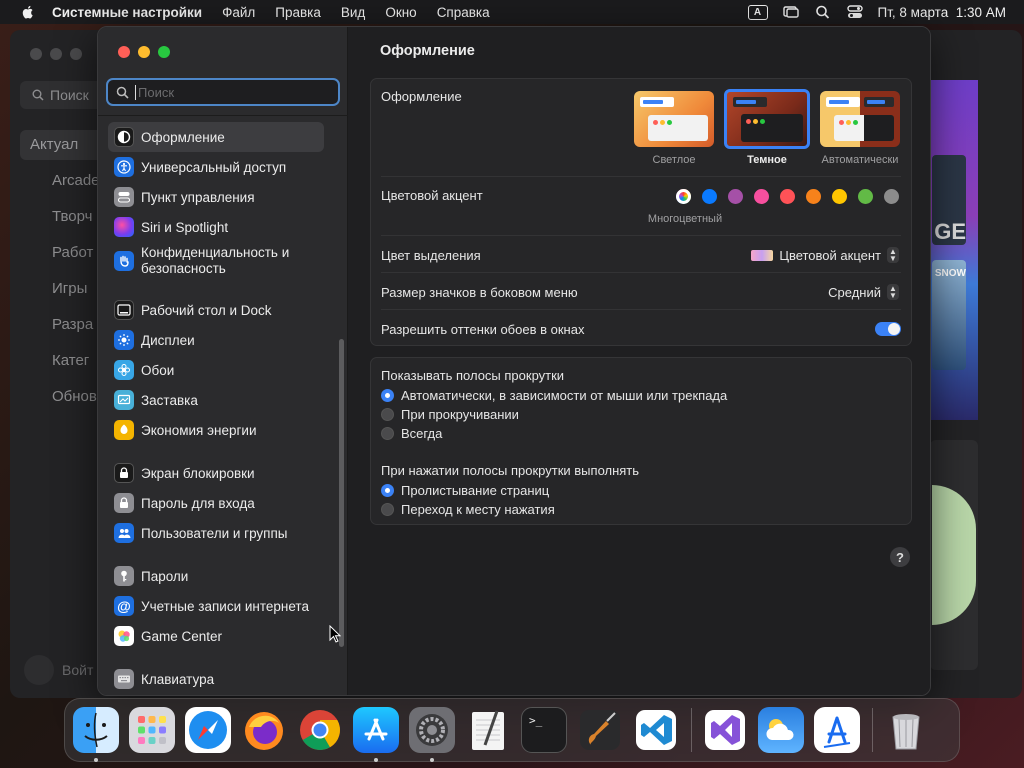  Describe the element at coordinates (39, 670) in the screenshot. I see `avatar` at that location.